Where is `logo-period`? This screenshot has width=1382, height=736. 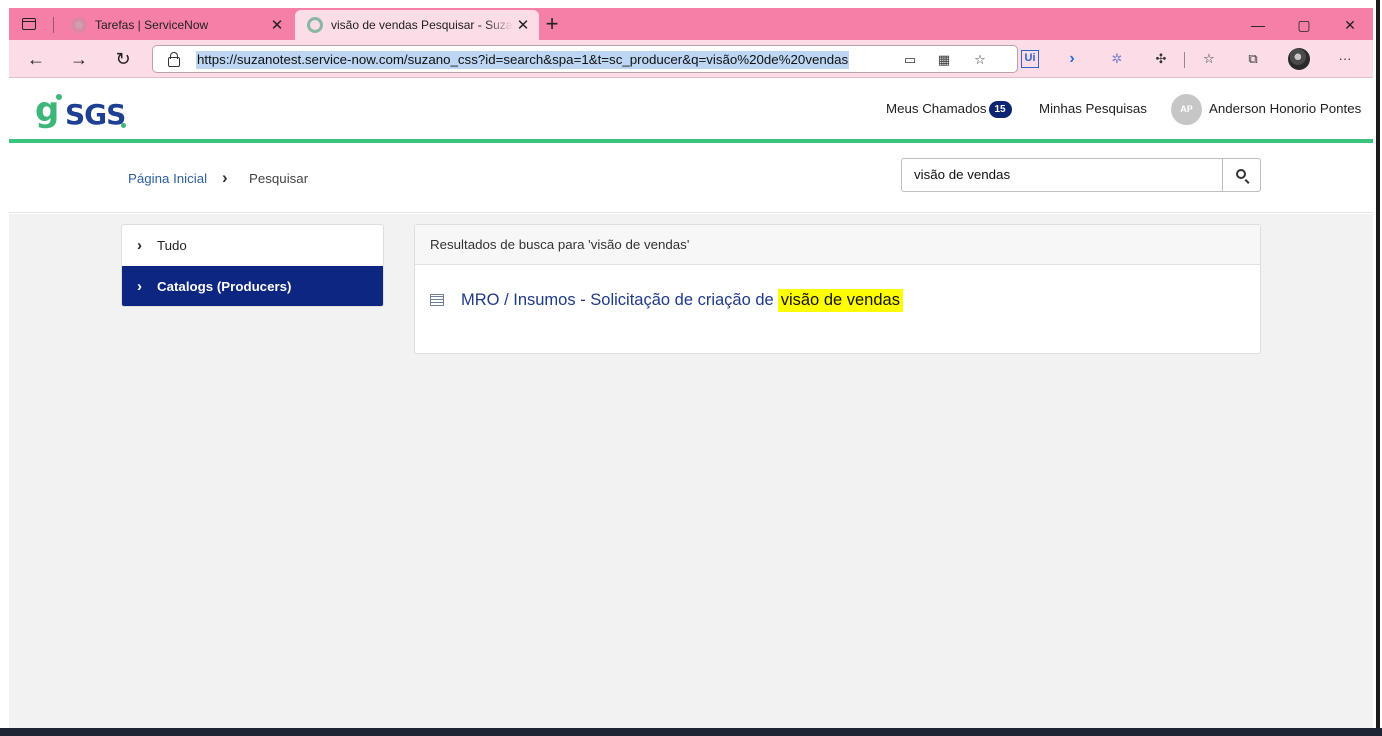 logo-period is located at coordinates (123, 125).